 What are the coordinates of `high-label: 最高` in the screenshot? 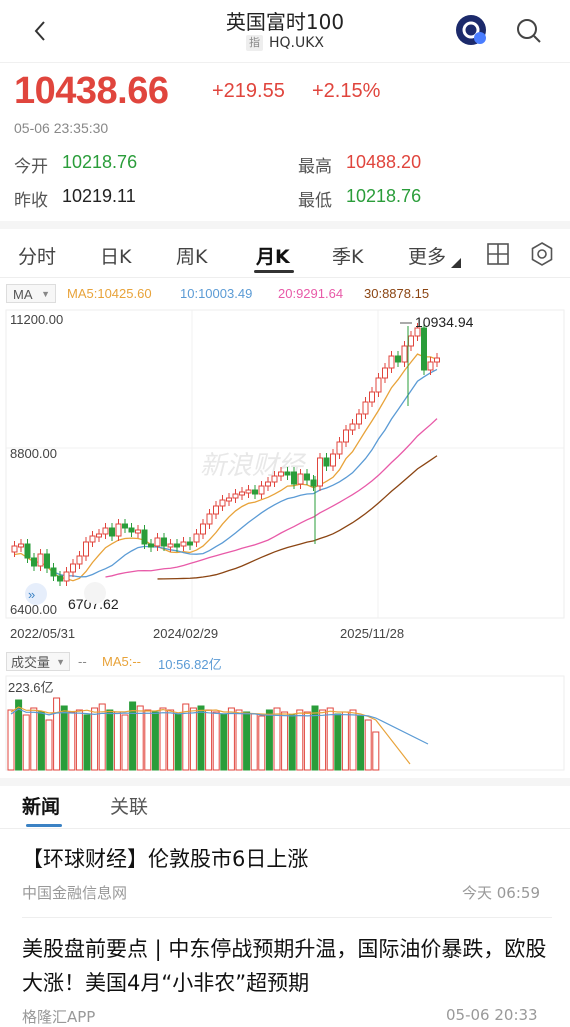 It's located at (315, 167).